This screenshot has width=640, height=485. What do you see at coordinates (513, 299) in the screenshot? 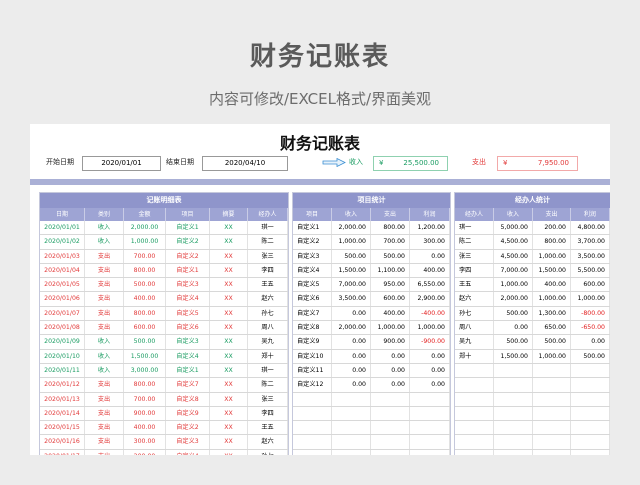
I see `agent-cell: 2,000.00` at bounding box center [513, 299].